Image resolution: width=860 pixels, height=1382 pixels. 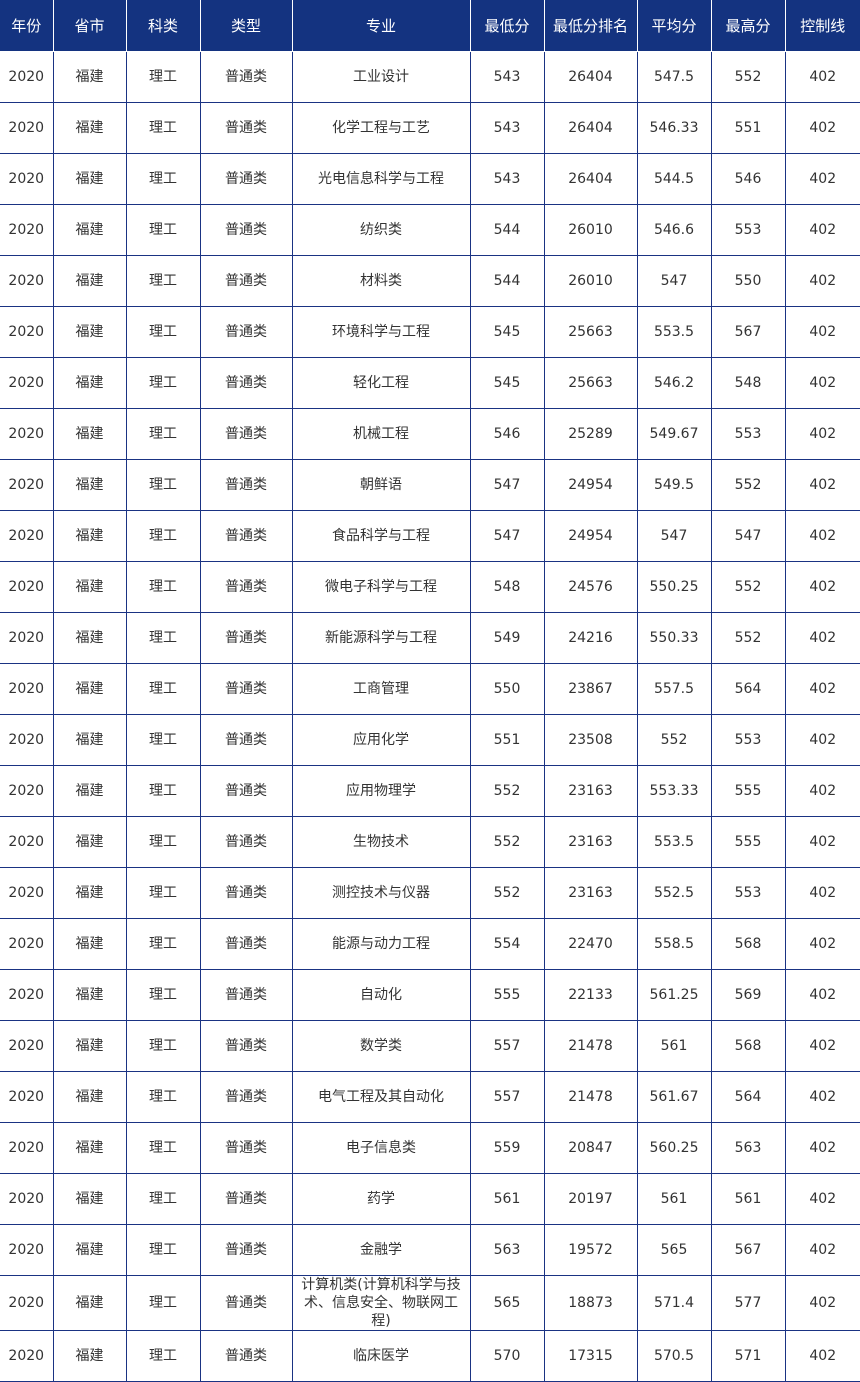 What do you see at coordinates (674, 842) in the screenshot?
I see `cell-avg-score: 553.5` at bounding box center [674, 842].